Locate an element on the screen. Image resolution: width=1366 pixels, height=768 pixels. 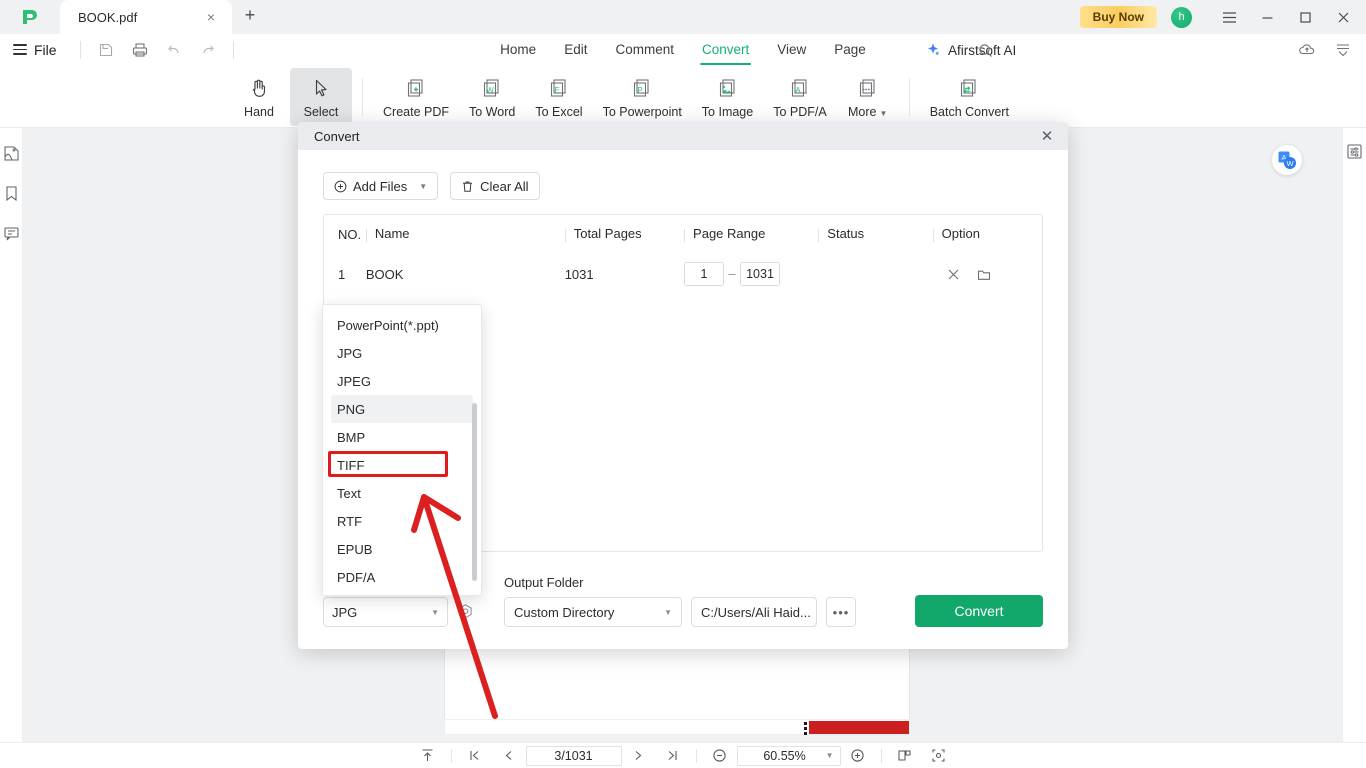
avatar: h is located at coordinates (1181, 17).